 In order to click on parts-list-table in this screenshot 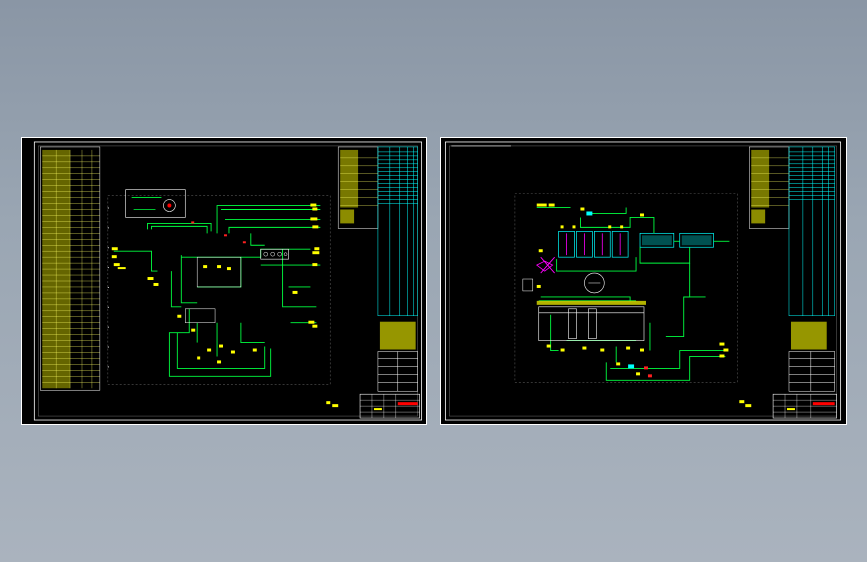, I will do `click(70, 268)`.